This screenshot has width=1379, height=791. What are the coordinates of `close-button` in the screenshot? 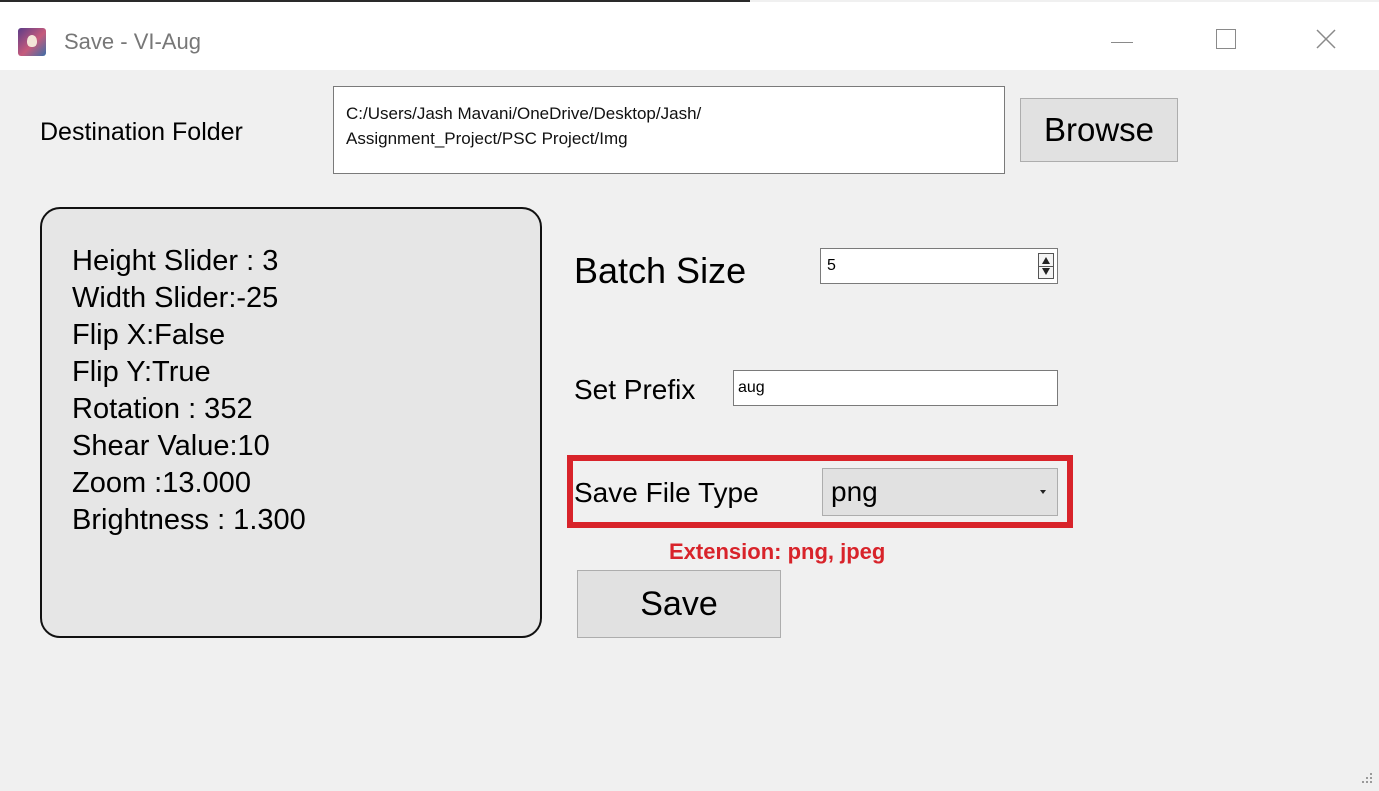 It's located at (1326, 39).